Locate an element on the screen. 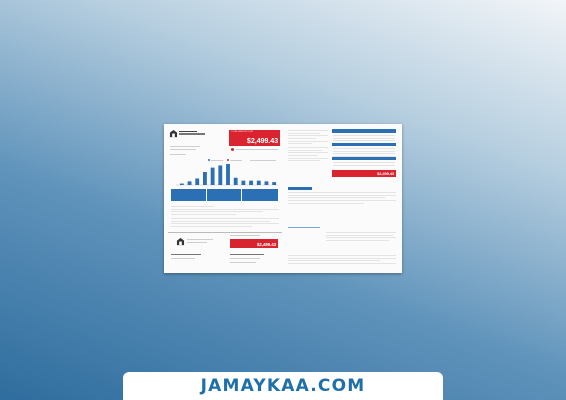  watermark-site-name: JAMAYKAA.COM is located at coordinates (283, 386).